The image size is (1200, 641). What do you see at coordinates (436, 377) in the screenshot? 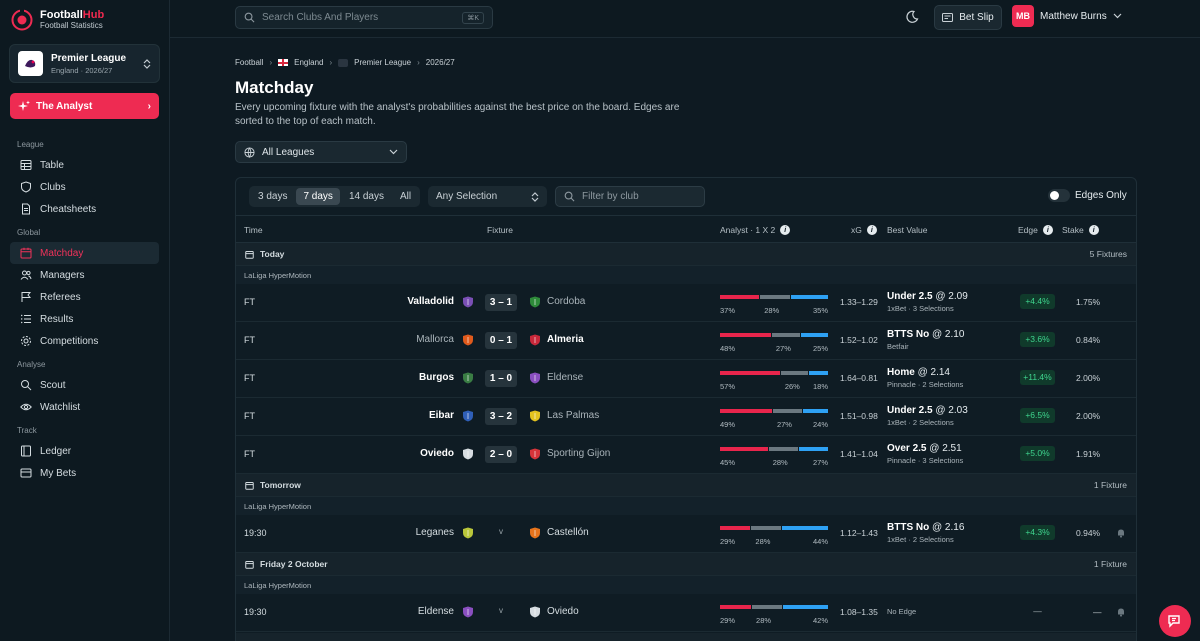
I see `home-team: Burgos` at bounding box center [436, 377].